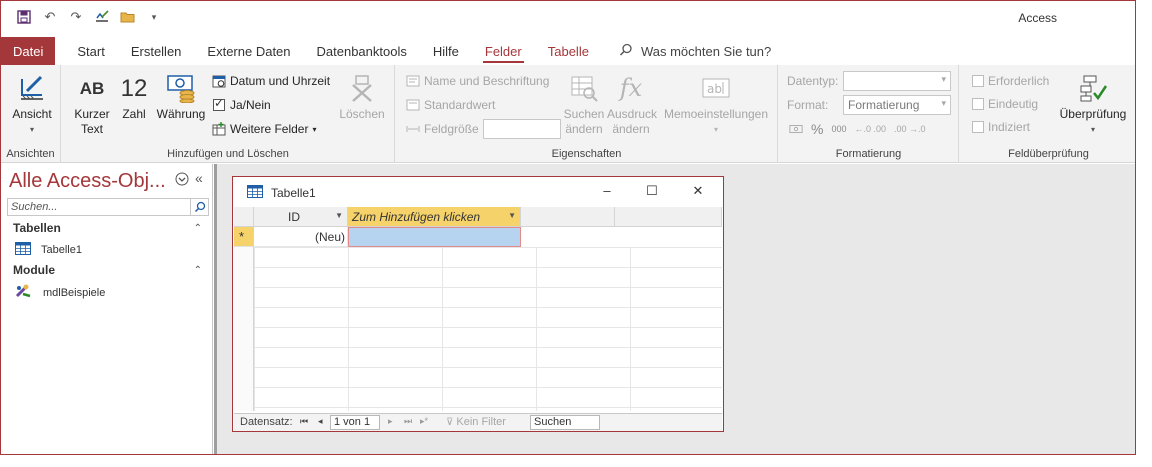 The width and height of the screenshot is (1152, 467). I want to click on format-label: Format:, so click(808, 105).